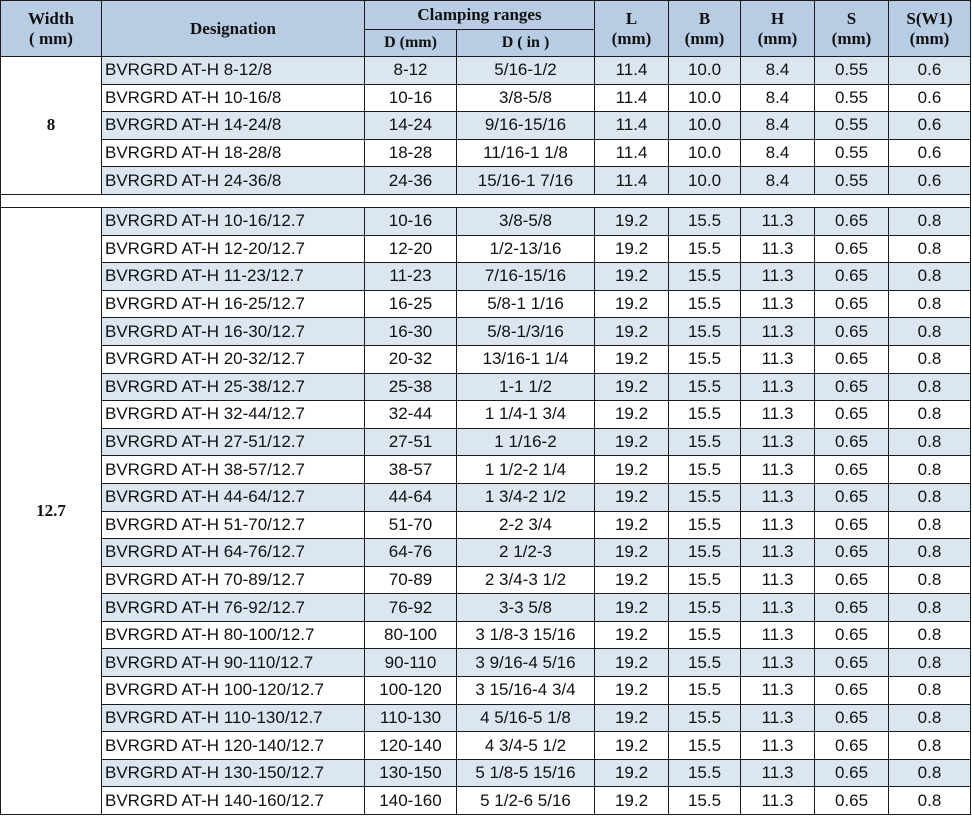 The width and height of the screenshot is (972, 825). I want to click on designation-cell: BVRGRD AT-H 100-120/12.7, so click(233, 690).